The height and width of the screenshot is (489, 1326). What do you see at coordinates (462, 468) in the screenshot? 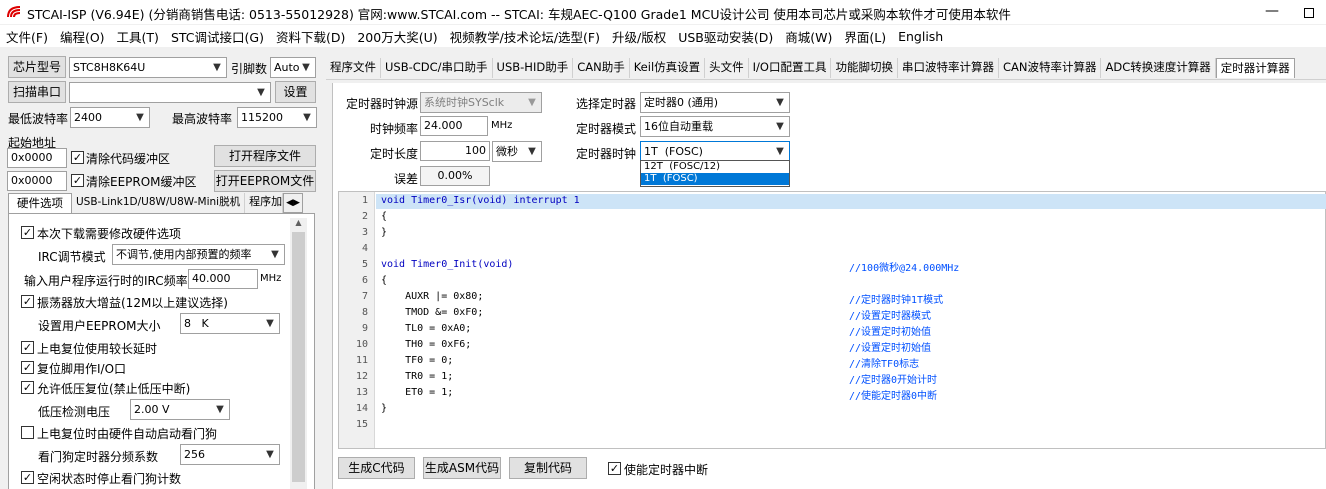
I see `generate-asm-button: 生成ASM代码` at bounding box center [462, 468].